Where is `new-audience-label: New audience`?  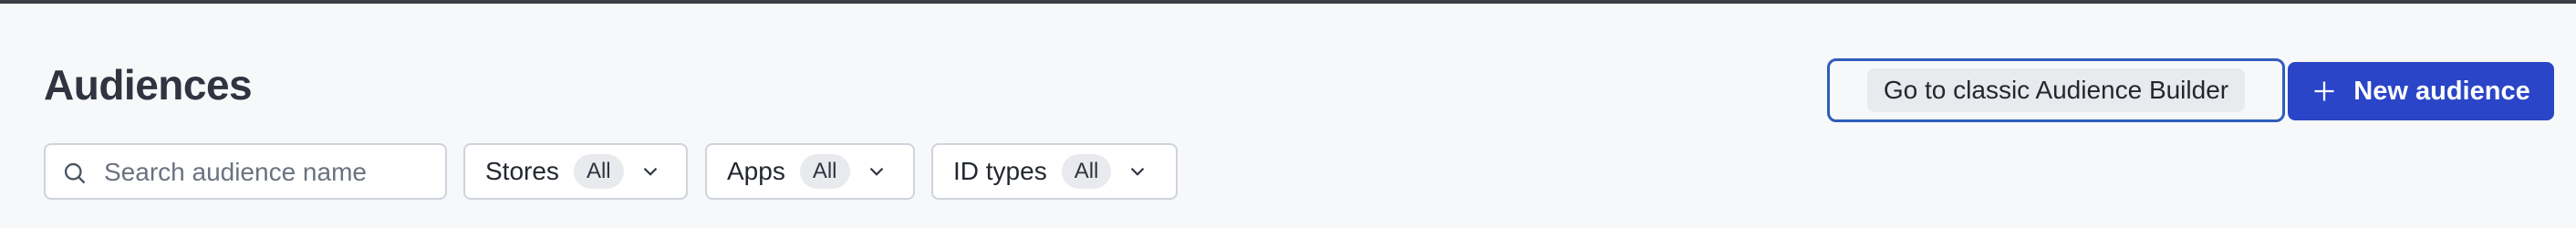 new-audience-label: New audience is located at coordinates (2441, 91).